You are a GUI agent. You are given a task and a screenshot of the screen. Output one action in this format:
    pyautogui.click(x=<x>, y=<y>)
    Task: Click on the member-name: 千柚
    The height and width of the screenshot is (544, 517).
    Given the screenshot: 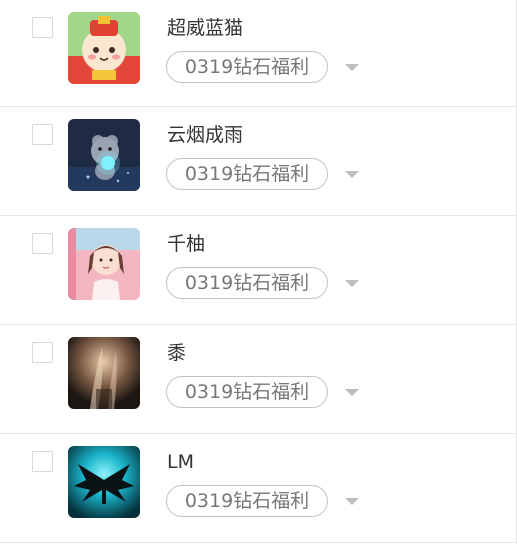 What is the action you would take?
    pyautogui.click(x=186, y=244)
    